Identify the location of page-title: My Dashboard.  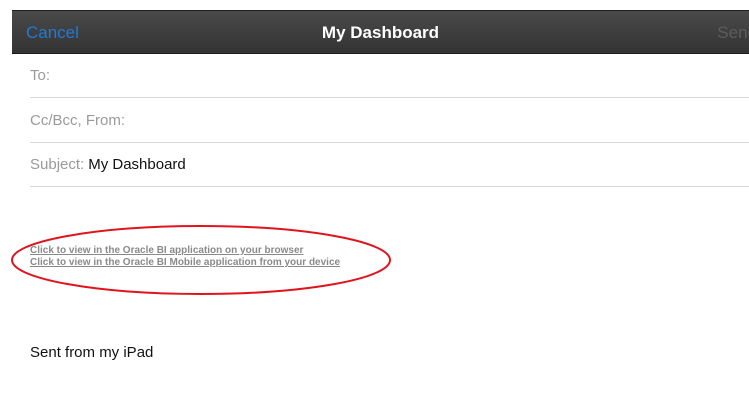
(380, 32).